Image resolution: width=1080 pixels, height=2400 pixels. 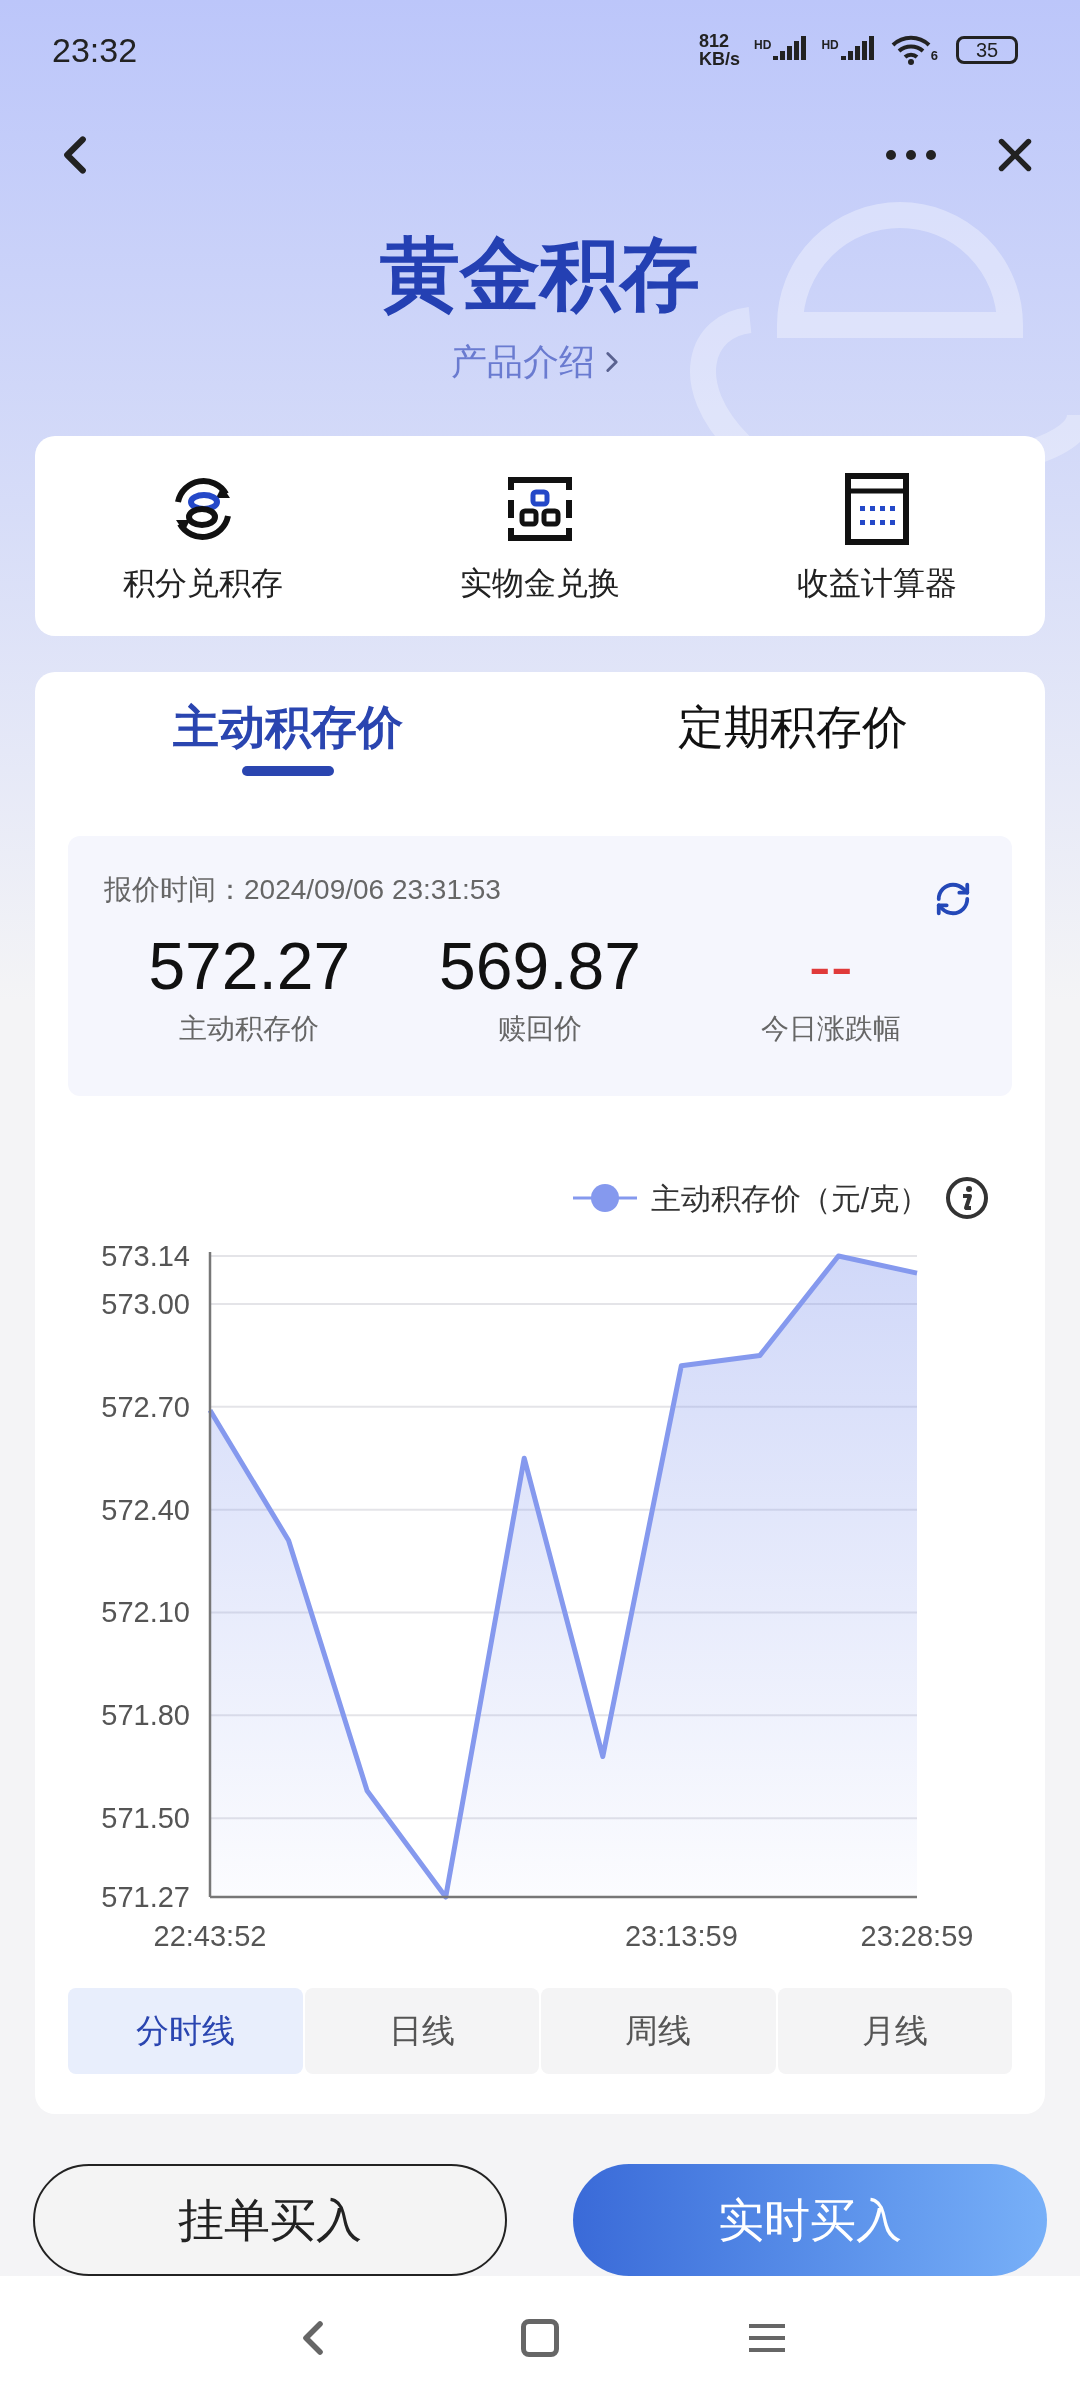 What do you see at coordinates (145, 1612) in the screenshot?
I see `y-tick-label: 572.10` at bounding box center [145, 1612].